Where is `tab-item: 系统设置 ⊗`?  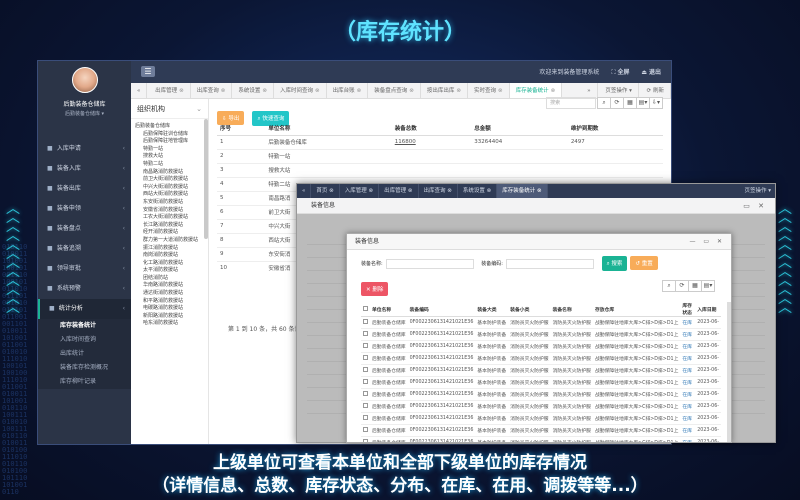 tab-item: 系统设置 ⊗ is located at coordinates (478, 191).